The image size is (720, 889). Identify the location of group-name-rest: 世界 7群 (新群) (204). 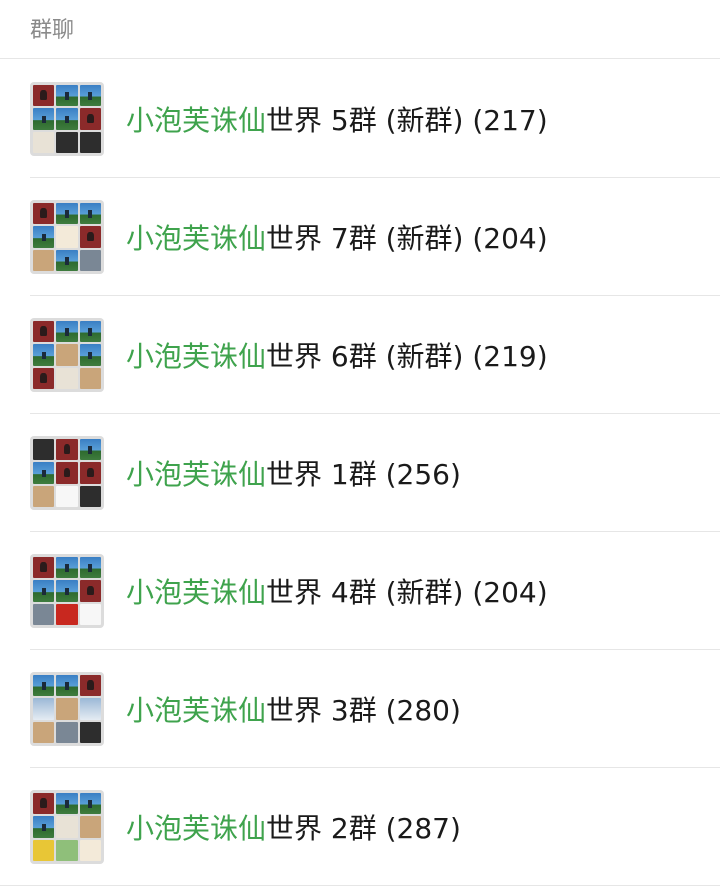
(407, 238).